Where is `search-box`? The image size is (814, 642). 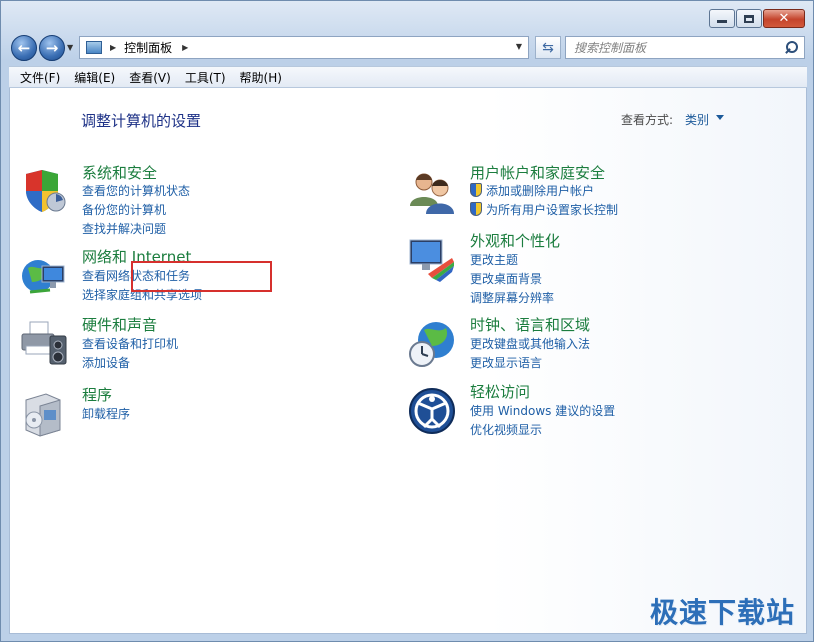 search-box is located at coordinates (685, 47).